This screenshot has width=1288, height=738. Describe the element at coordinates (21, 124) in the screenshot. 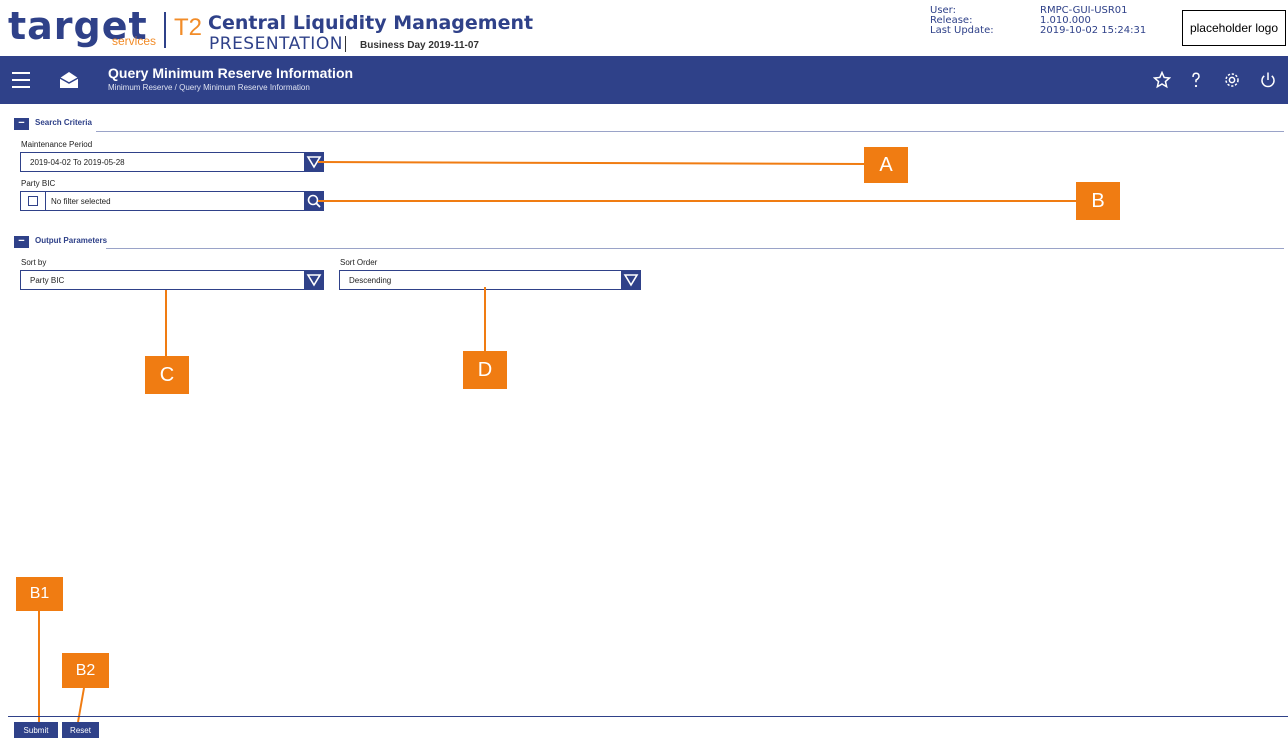

I see `search-criteria-collapse-button: −` at that location.